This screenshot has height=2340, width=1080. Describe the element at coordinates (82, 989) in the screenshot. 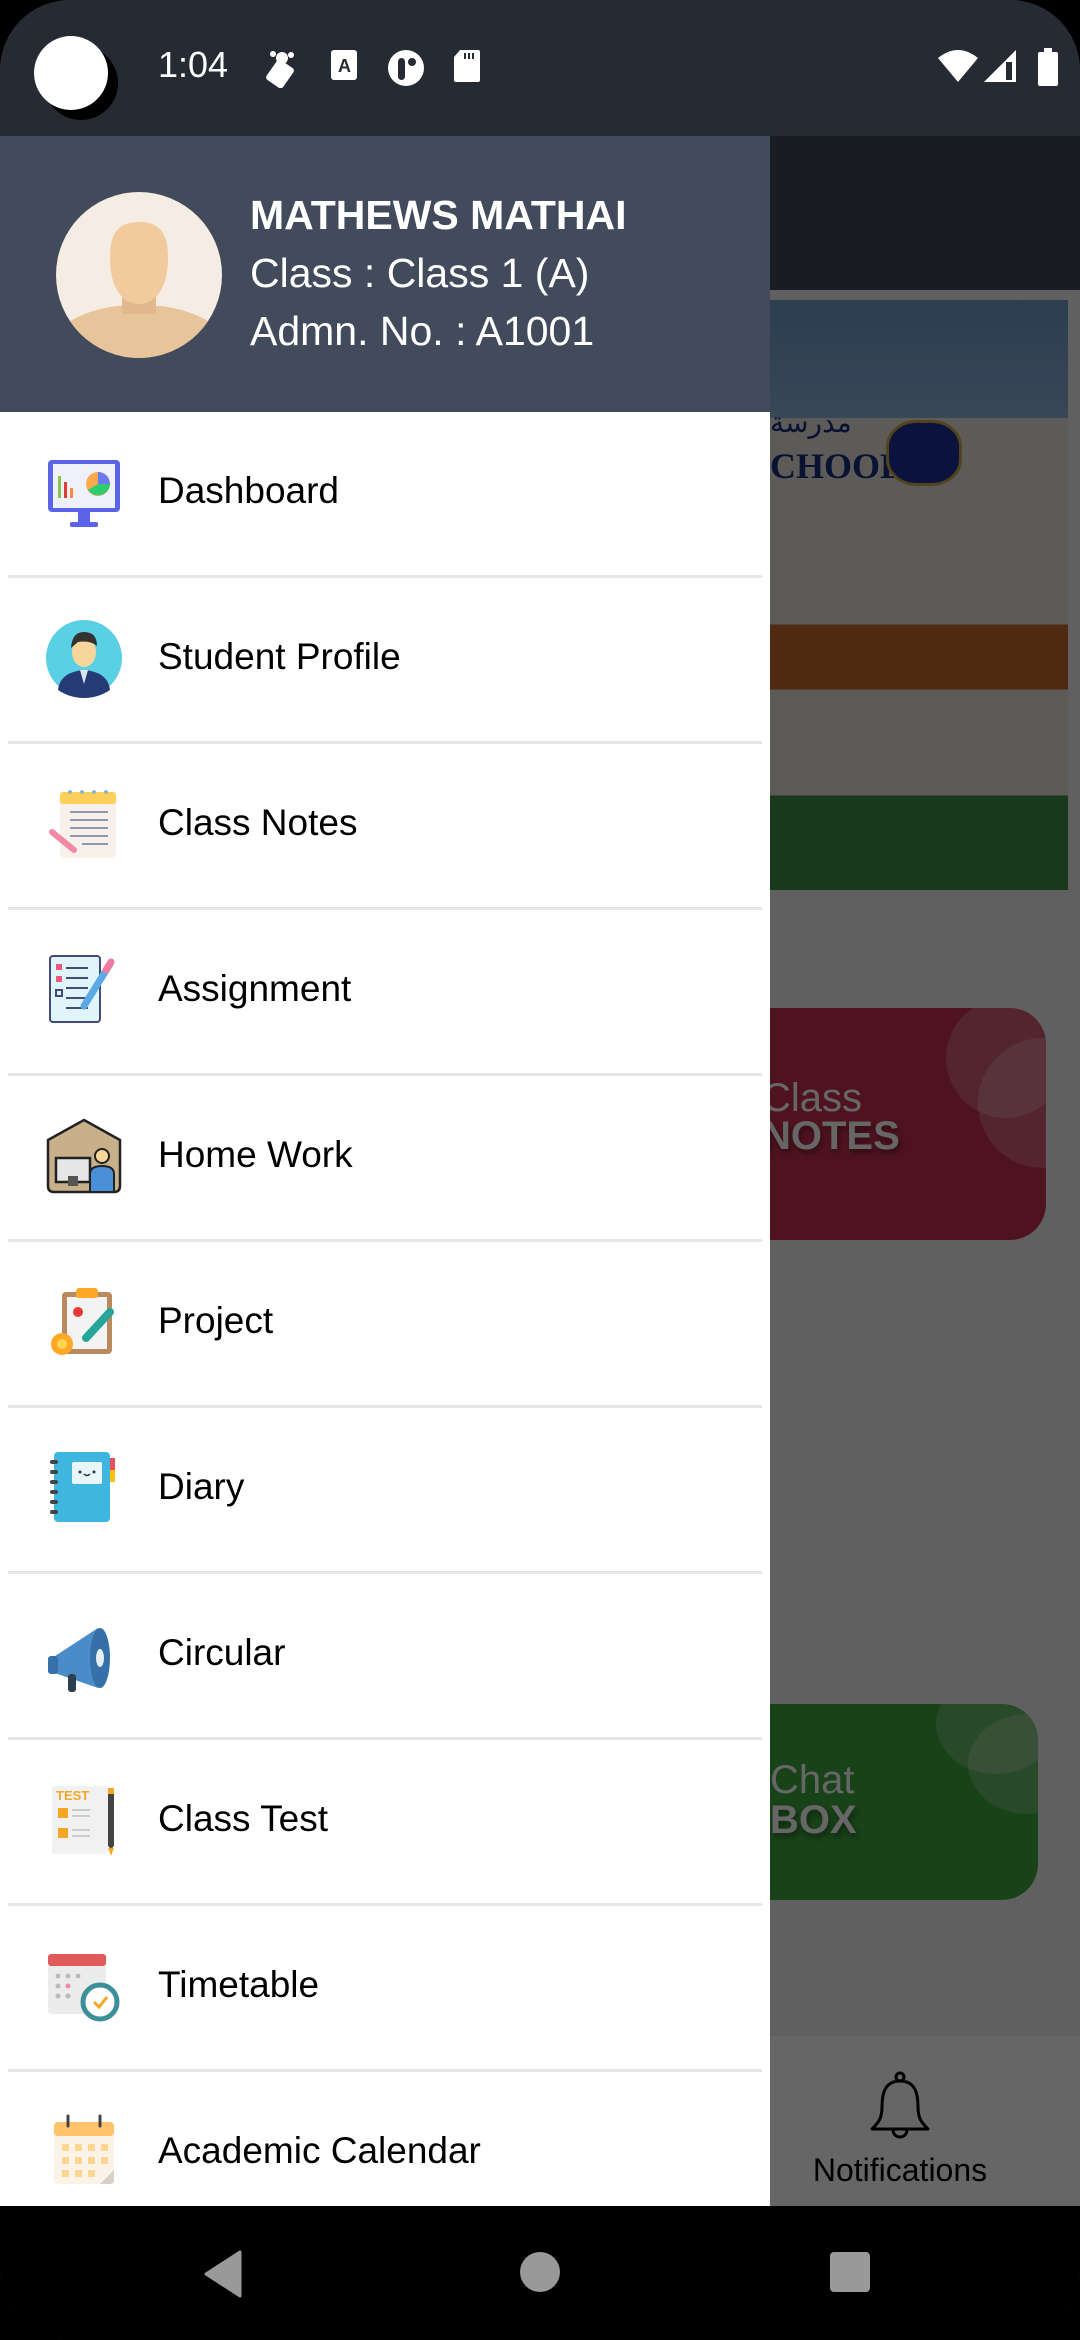

I see `assignment-icon` at that location.